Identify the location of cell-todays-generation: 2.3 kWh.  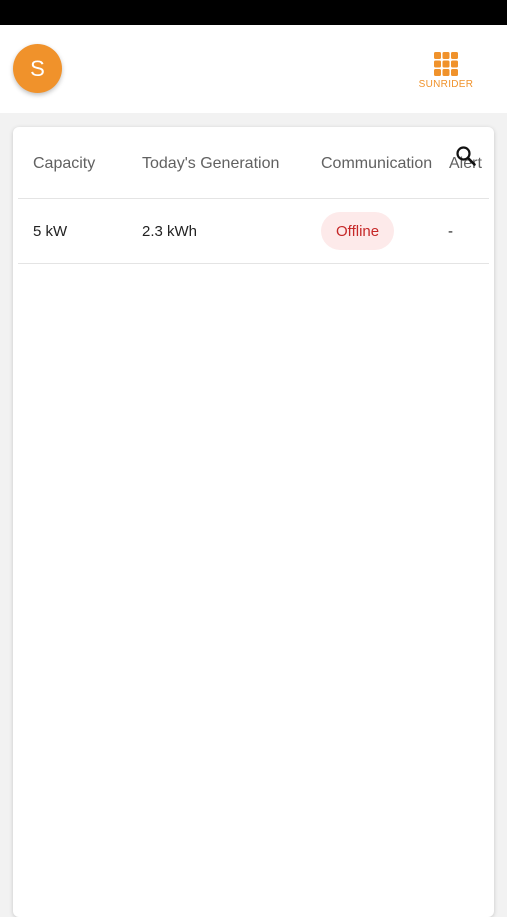
(170, 231).